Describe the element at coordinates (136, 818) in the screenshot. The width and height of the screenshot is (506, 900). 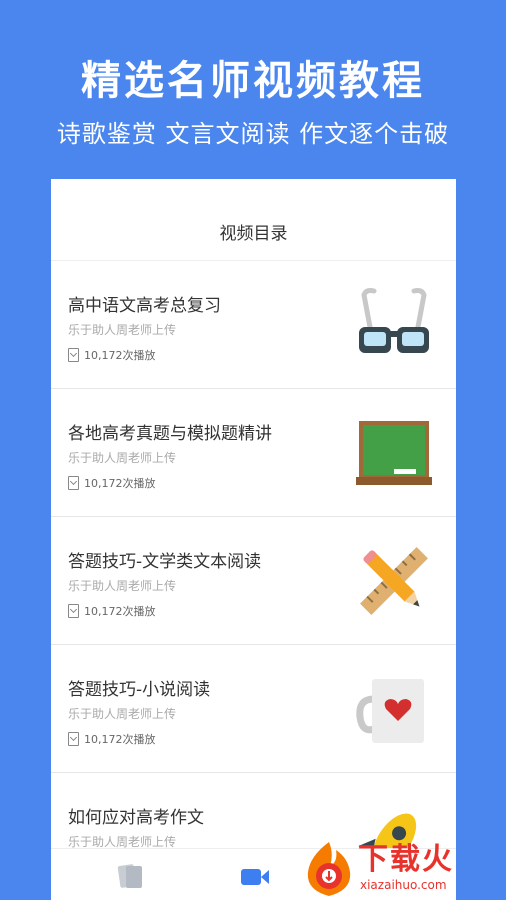
I see `video-title: 如何应对高考作文` at that location.